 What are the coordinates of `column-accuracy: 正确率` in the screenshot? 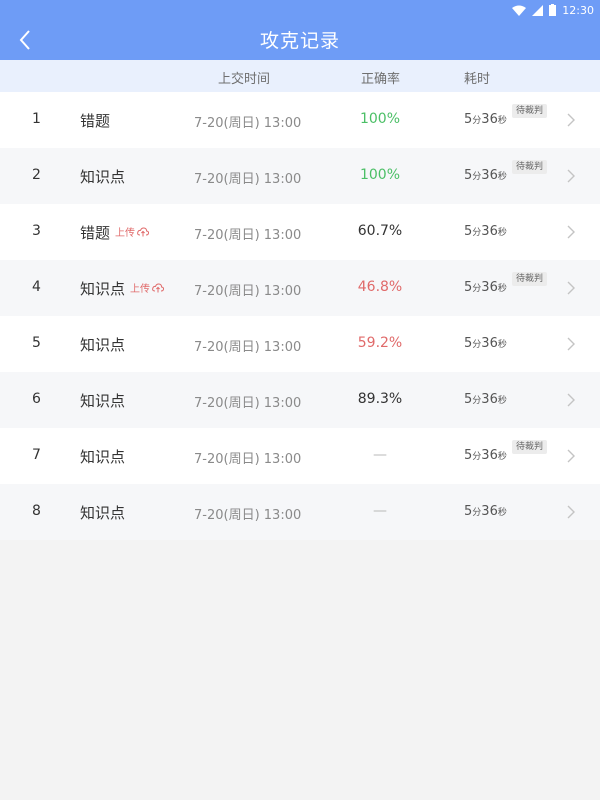 It's located at (381, 79).